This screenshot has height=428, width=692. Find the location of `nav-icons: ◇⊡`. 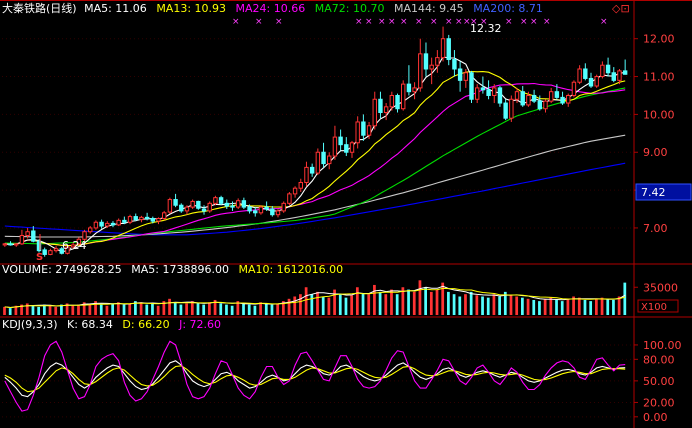

nav-icons: ◇⊡ is located at coordinates (621, 8).